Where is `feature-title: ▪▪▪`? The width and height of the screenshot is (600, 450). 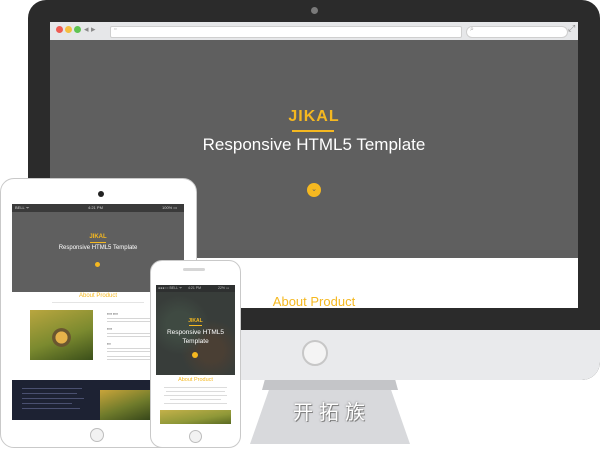 feature-title: ▪▪▪ is located at coordinates (109, 344).